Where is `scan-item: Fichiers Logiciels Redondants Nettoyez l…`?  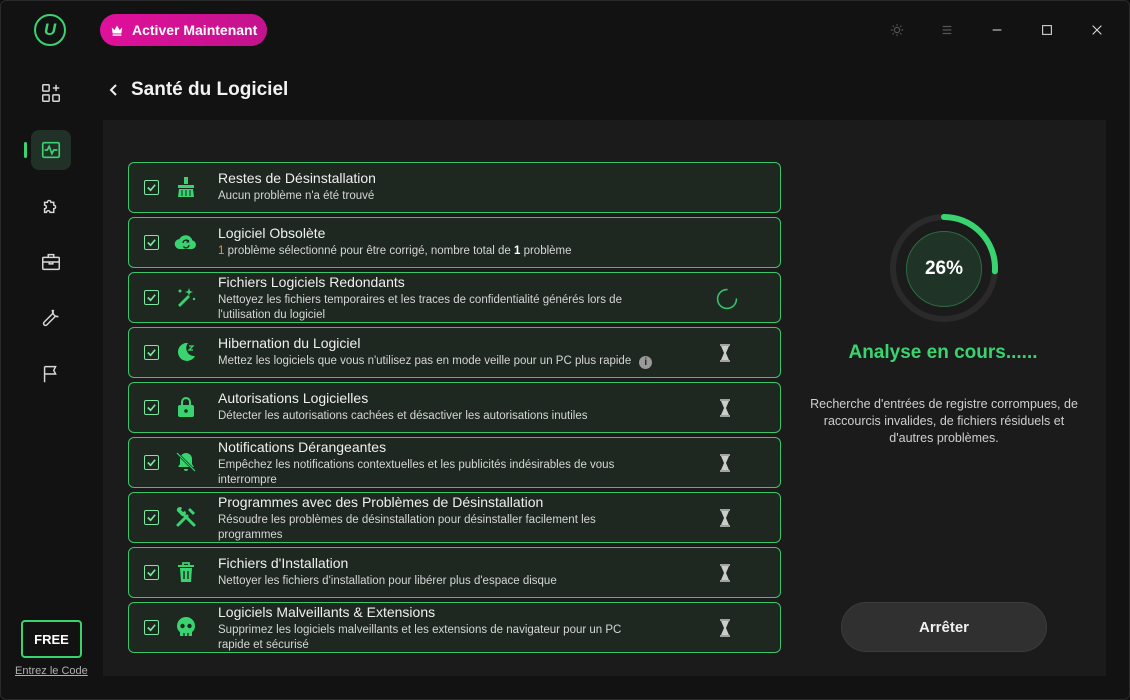
scan-item: Fichiers Logiciels Redondants Nettoyez l… is located at coordinates (454, 297).